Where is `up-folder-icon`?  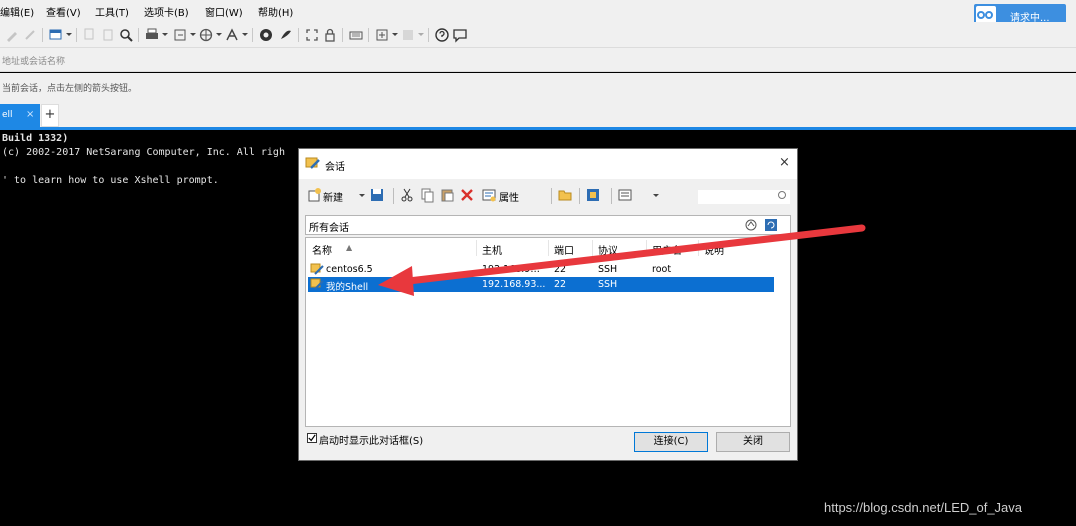 up-folder-icon is located at coordinates (751, 225).